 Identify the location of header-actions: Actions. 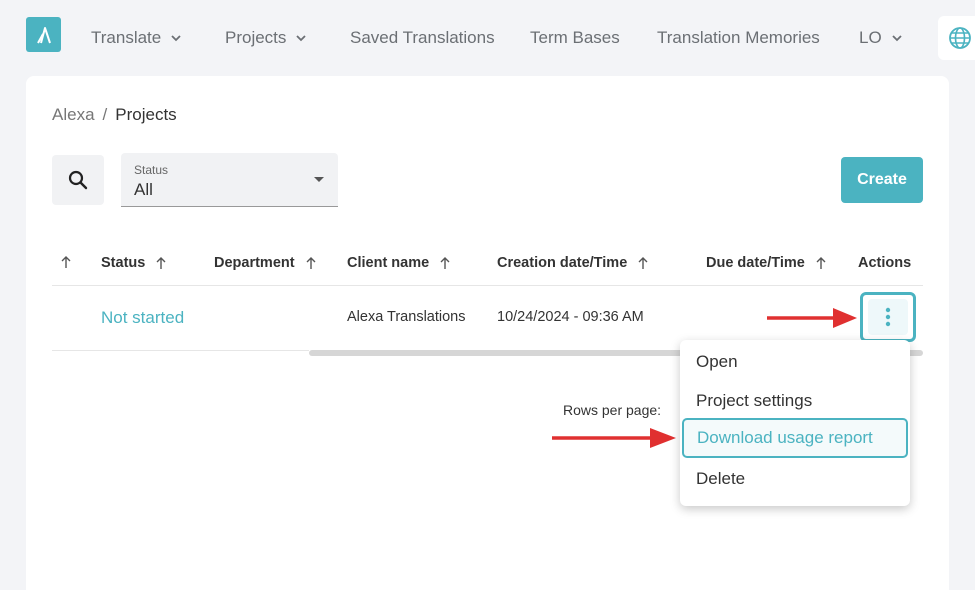
(884, 263).